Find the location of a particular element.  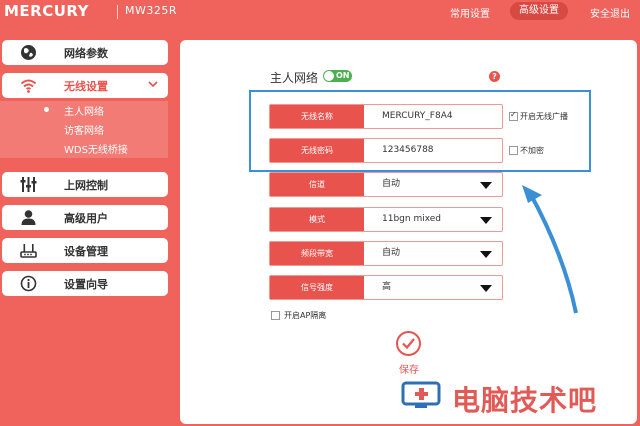

sidebar-item-advanced-user: 高级用户 is located at coordinates (85, 217).